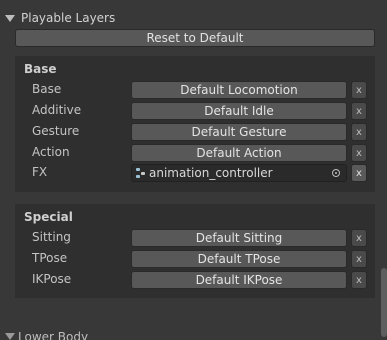 The image size is (387, 340). What do you see at coordinates (190, 18) in the screenshot?
I see `playable-layers-foldout: Playable Layers` at bounding box center [190, 18].